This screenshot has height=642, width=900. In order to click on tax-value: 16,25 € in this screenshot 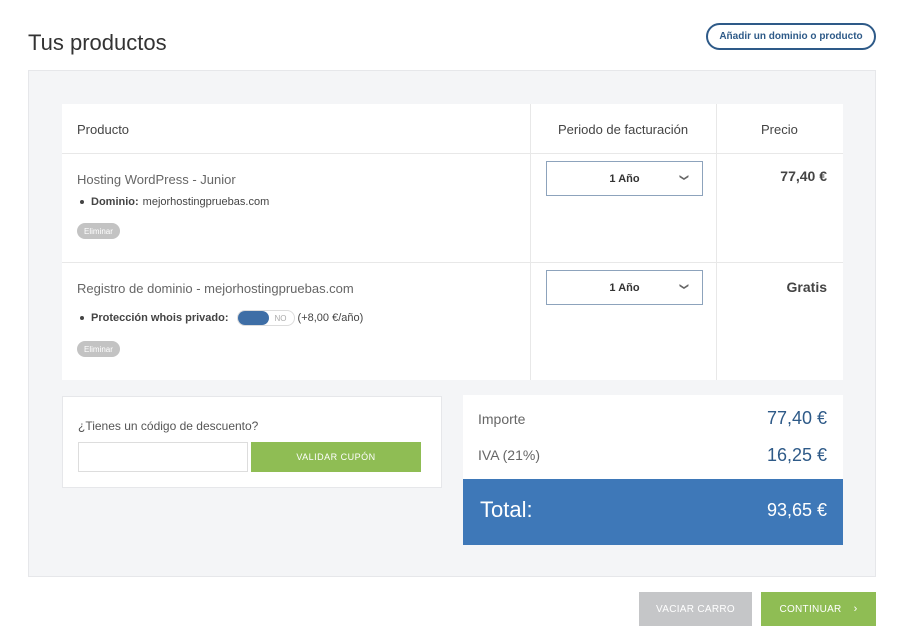, I will do `click(796, 455)`.